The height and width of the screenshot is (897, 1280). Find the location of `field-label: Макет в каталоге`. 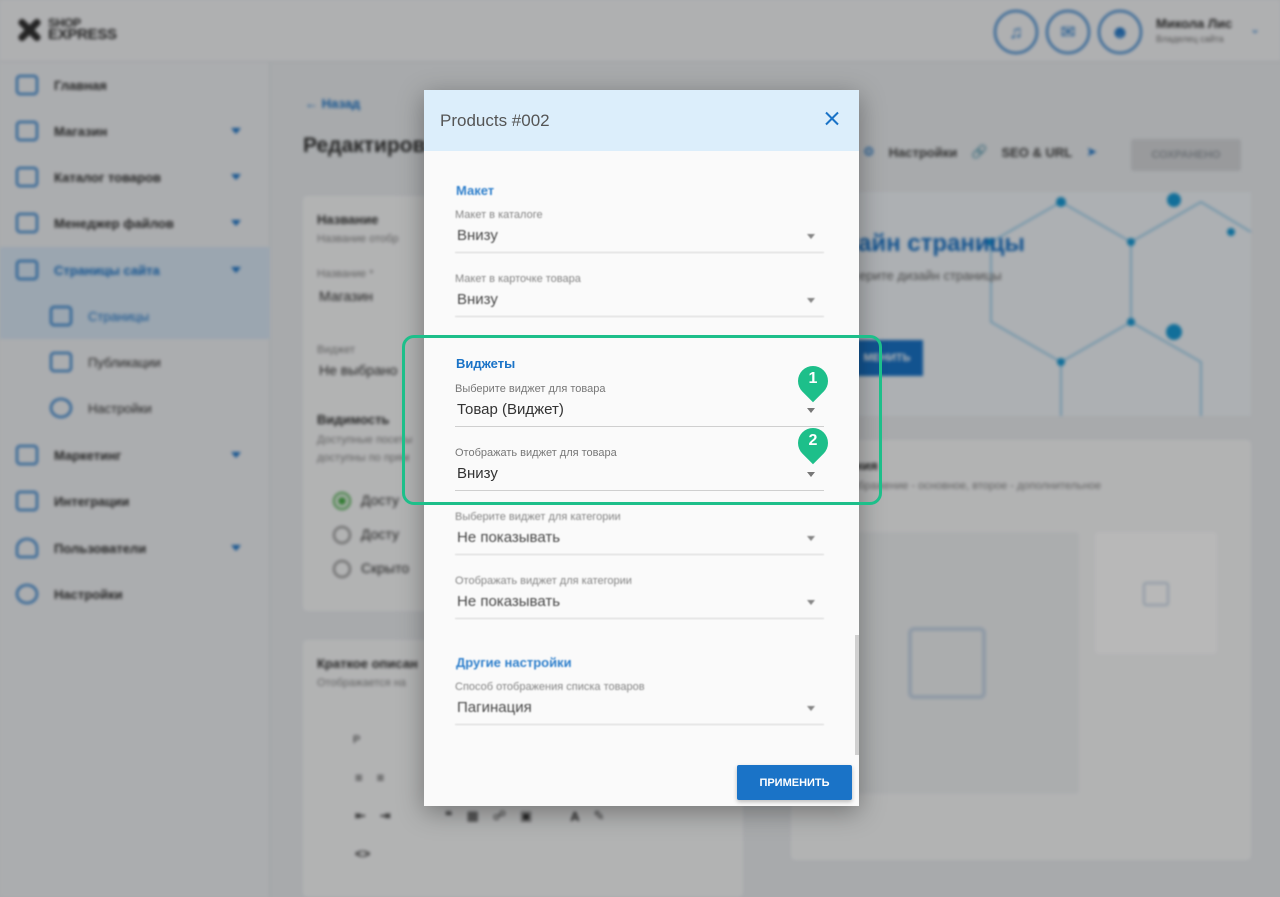

field-label: Макет в каталоге is located at coordinates (499, 215).